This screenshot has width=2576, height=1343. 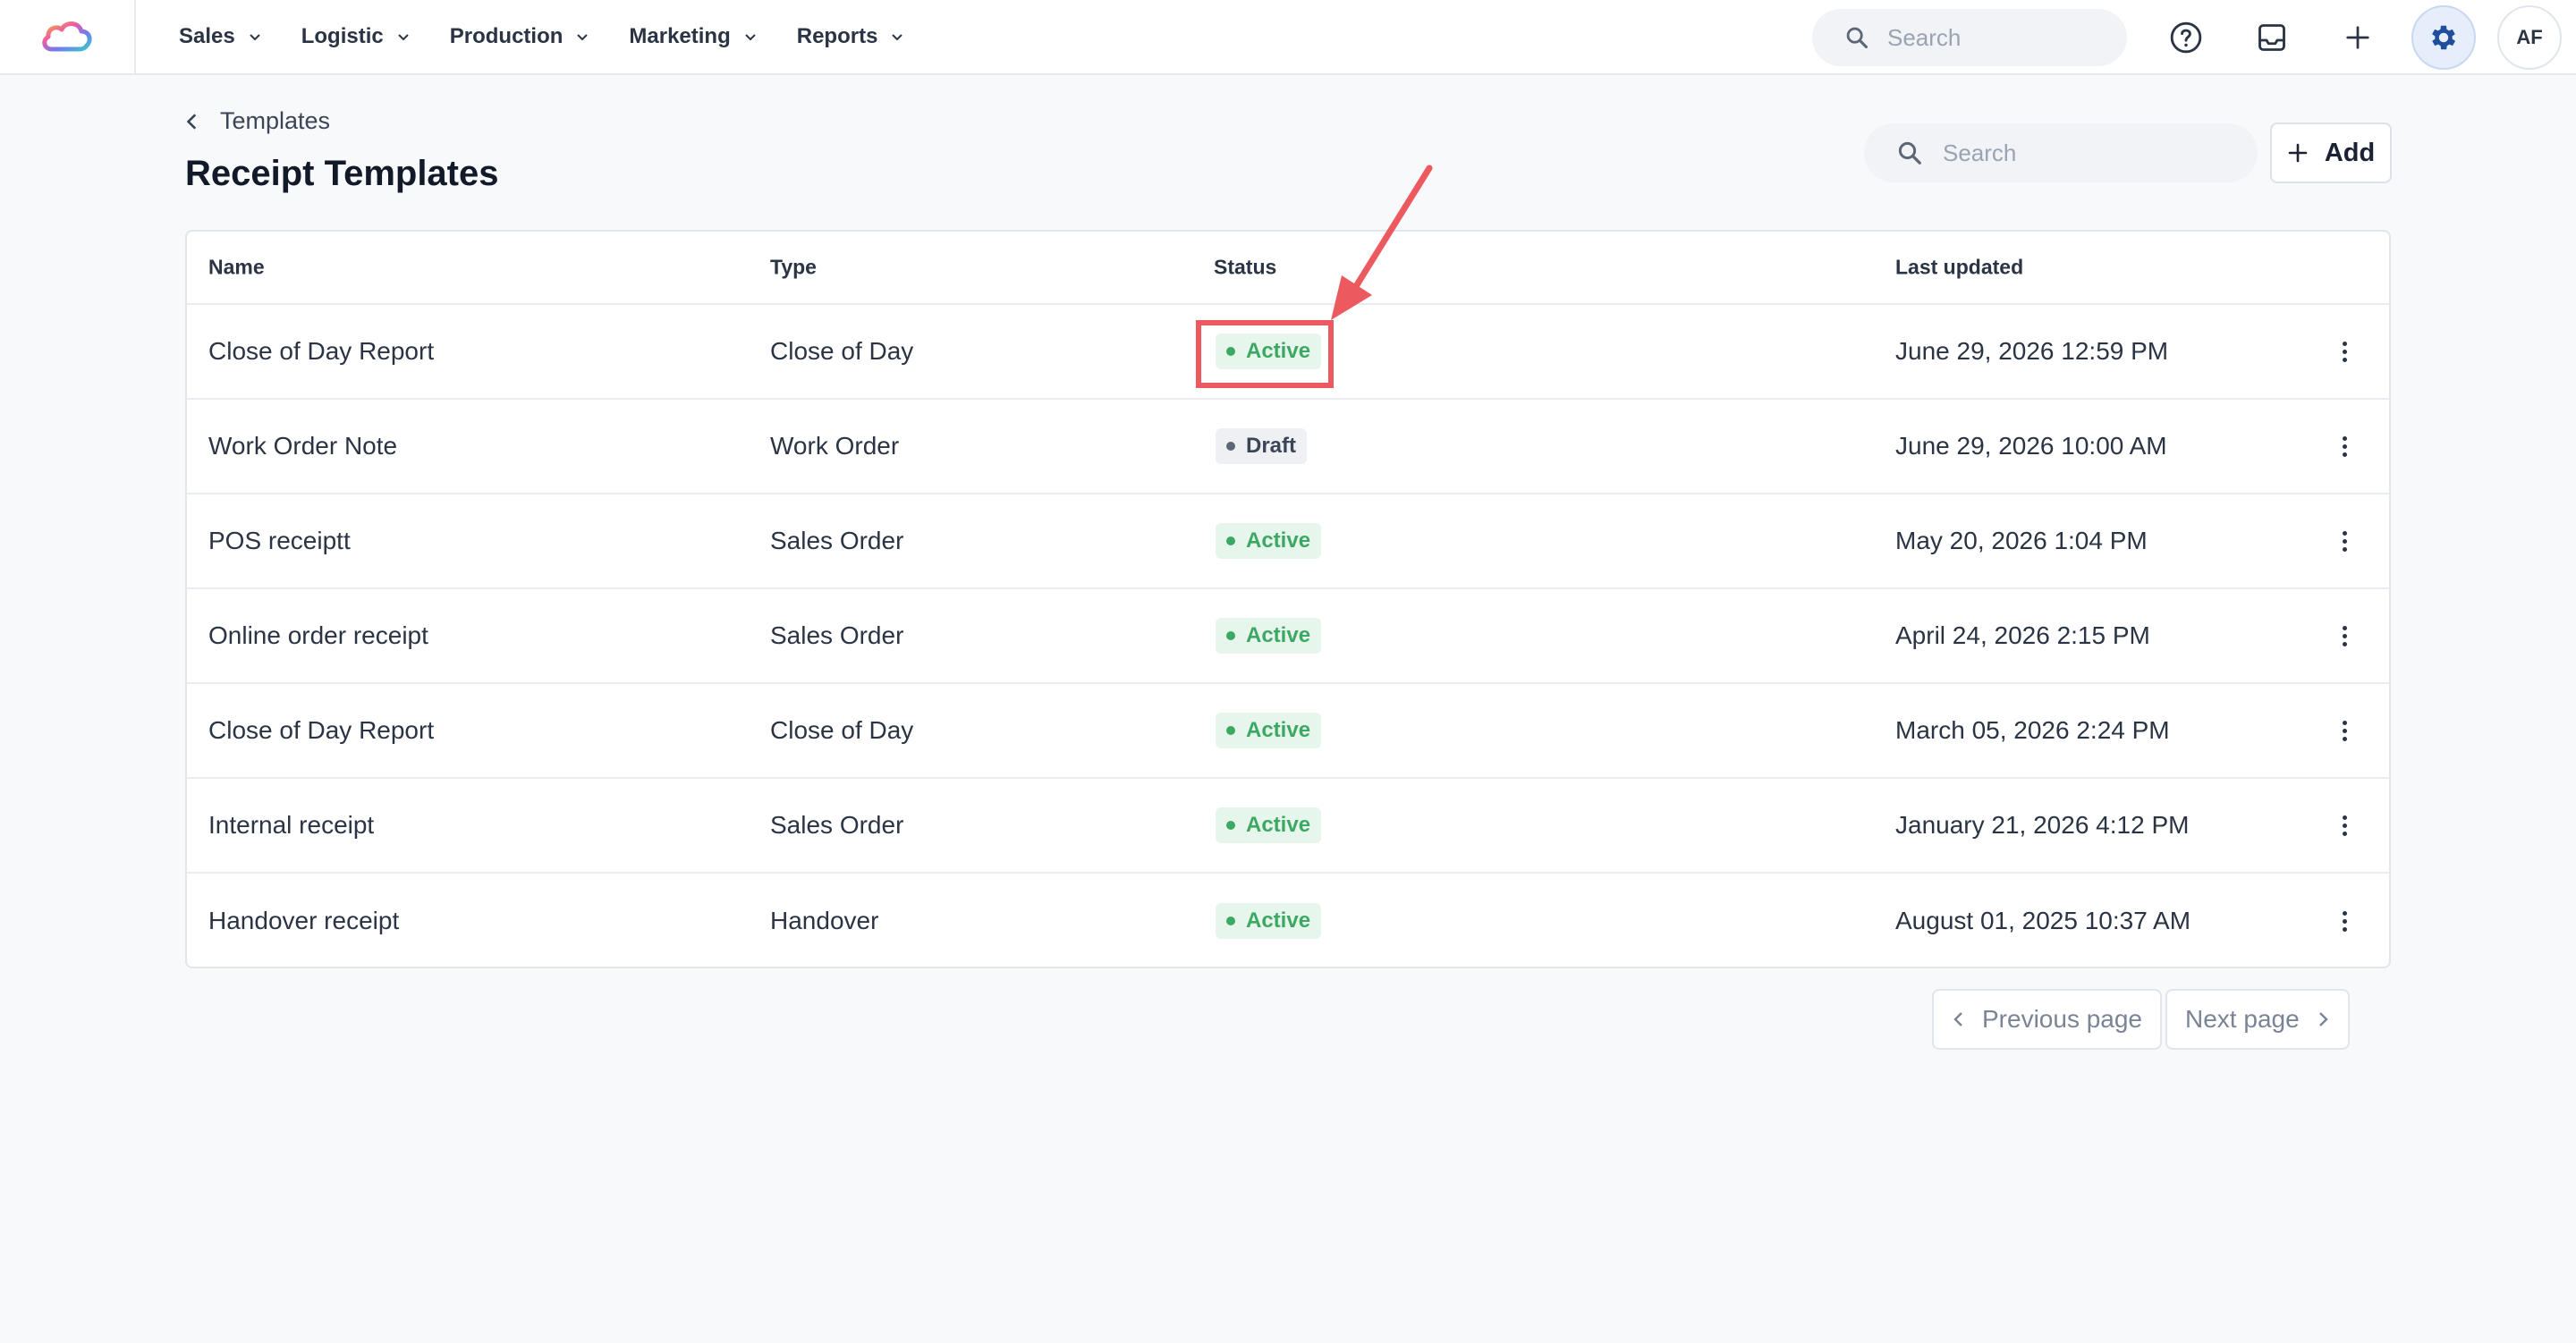 I want to click on nav-item-production: Production, so click(x=520, y=36).